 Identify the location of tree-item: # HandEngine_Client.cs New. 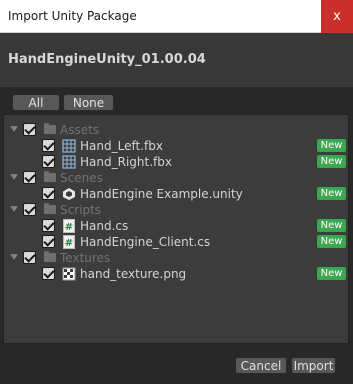
(176, 242).